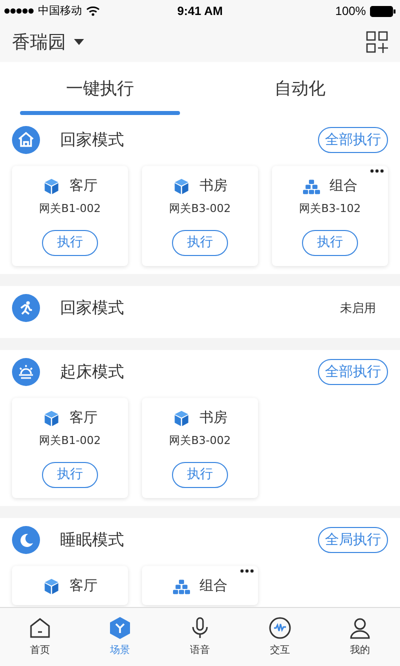  I want to click on chat-wave-icon, so click(280, 628).